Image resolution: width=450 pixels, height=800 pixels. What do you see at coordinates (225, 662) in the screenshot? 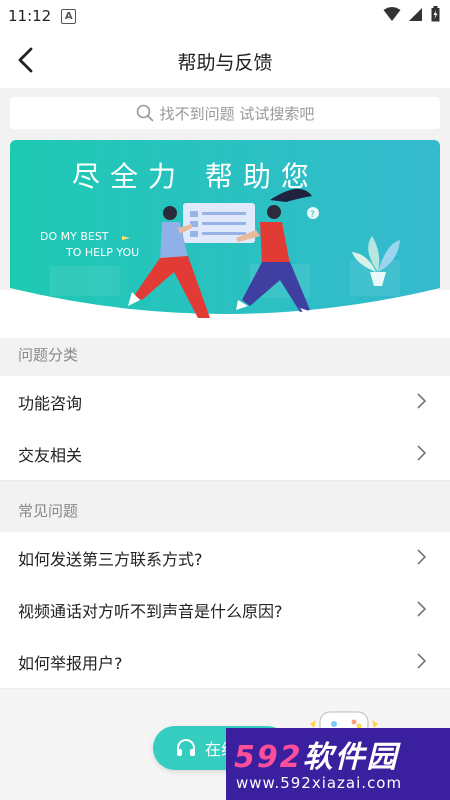
I see `faq-item: 如何举报用户?` at bounding box center [225, 662].